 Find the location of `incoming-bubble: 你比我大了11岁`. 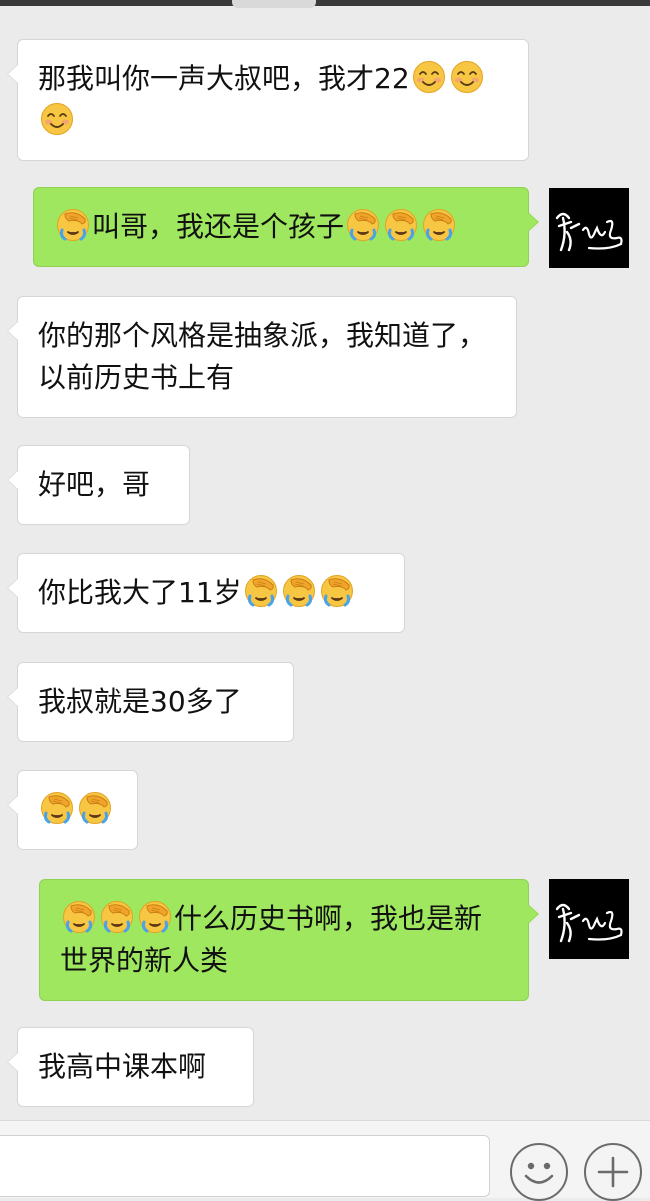

incoming-bubble: 你比我大了11岁 is located at coordinates (206, 593).